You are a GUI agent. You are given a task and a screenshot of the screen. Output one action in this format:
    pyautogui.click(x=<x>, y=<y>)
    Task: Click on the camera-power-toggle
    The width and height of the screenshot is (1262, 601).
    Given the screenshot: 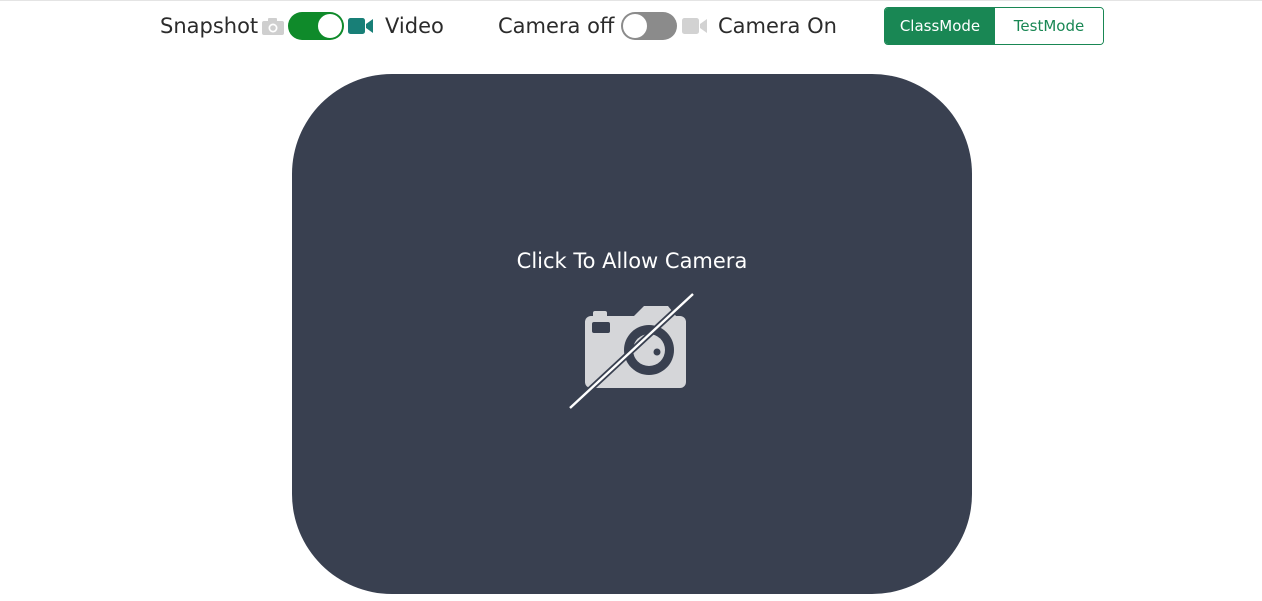 What is the action you would take?
    pyautogui.click(x=649, y=26)
    